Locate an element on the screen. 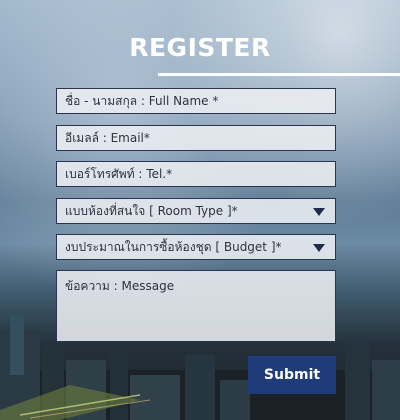 The width and height of the screenshot is (400, 420). register-title: REGISTER is located at coordinates (200, 47).